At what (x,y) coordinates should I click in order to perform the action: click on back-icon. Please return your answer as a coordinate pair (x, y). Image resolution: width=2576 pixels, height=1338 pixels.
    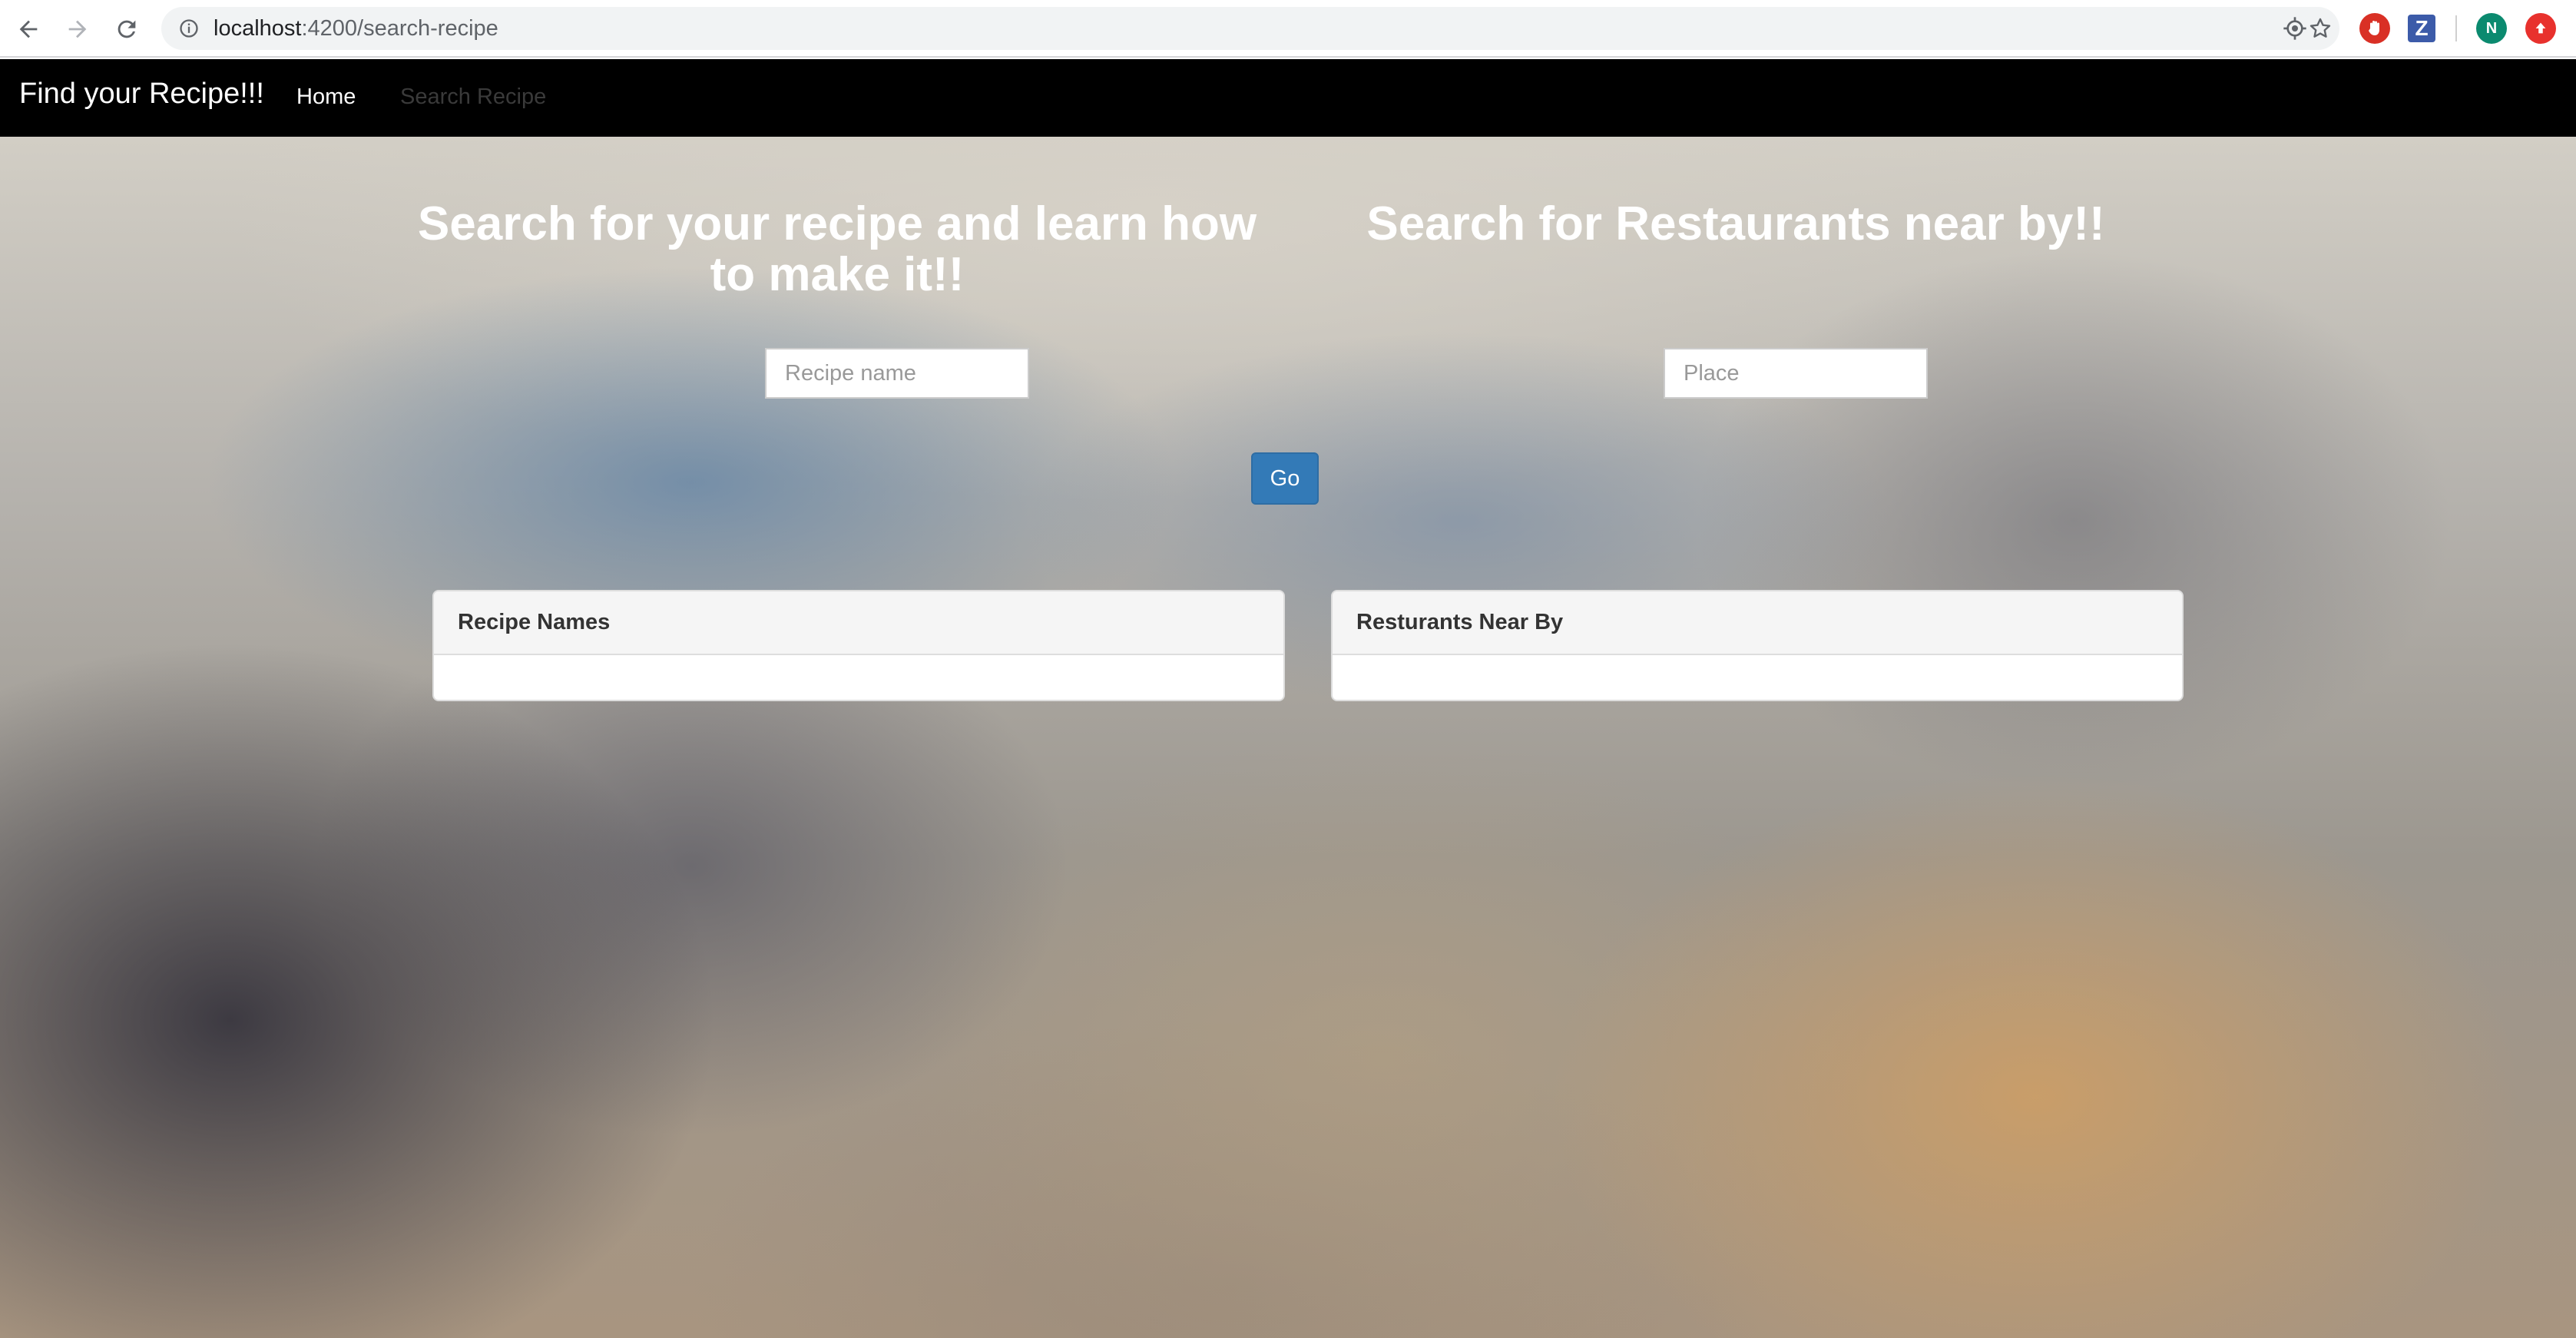
    Looking at the image, I should click on (28, 29).